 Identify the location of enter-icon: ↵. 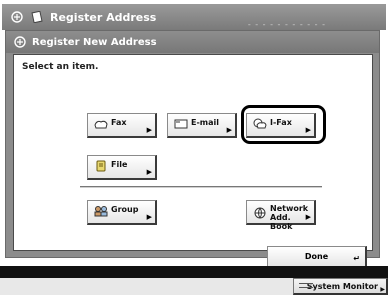
(356, 258).